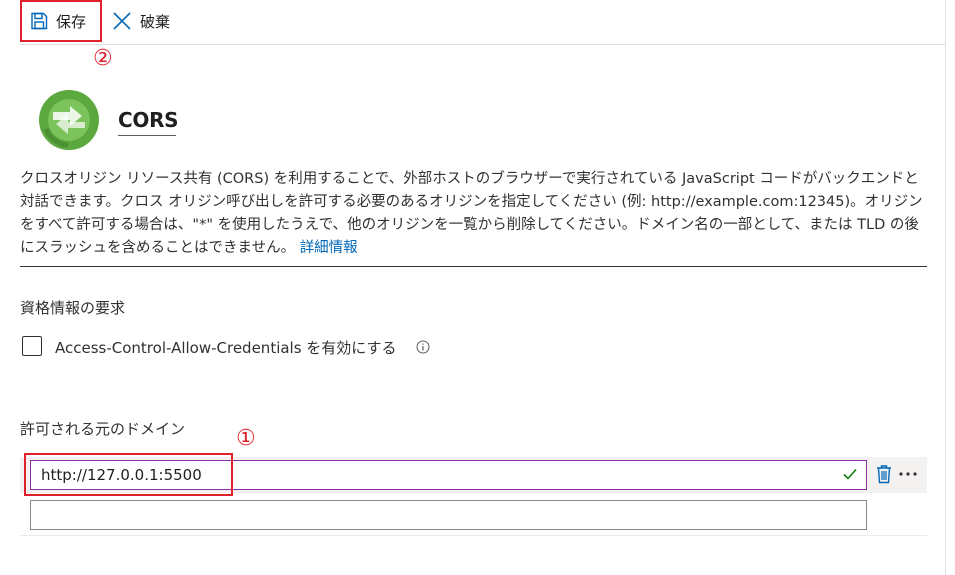 The width and height of the screenshot is (955, 575). I want to click on learn-more-link: 詳細情報, so click(329, 248).